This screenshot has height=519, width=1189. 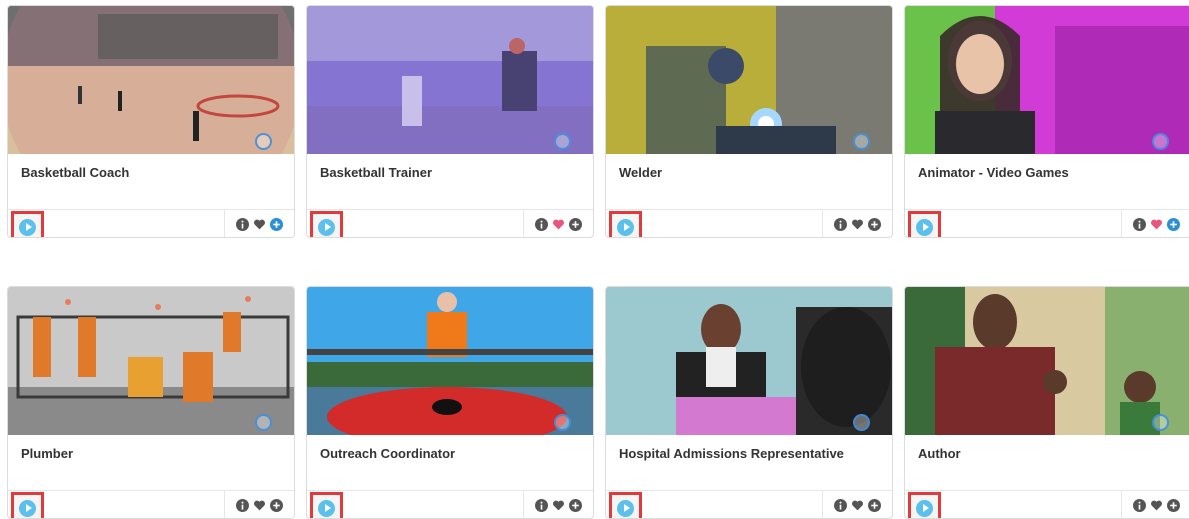 I want to click on career-card: Basketball Coach, so click(x=151, y=121).